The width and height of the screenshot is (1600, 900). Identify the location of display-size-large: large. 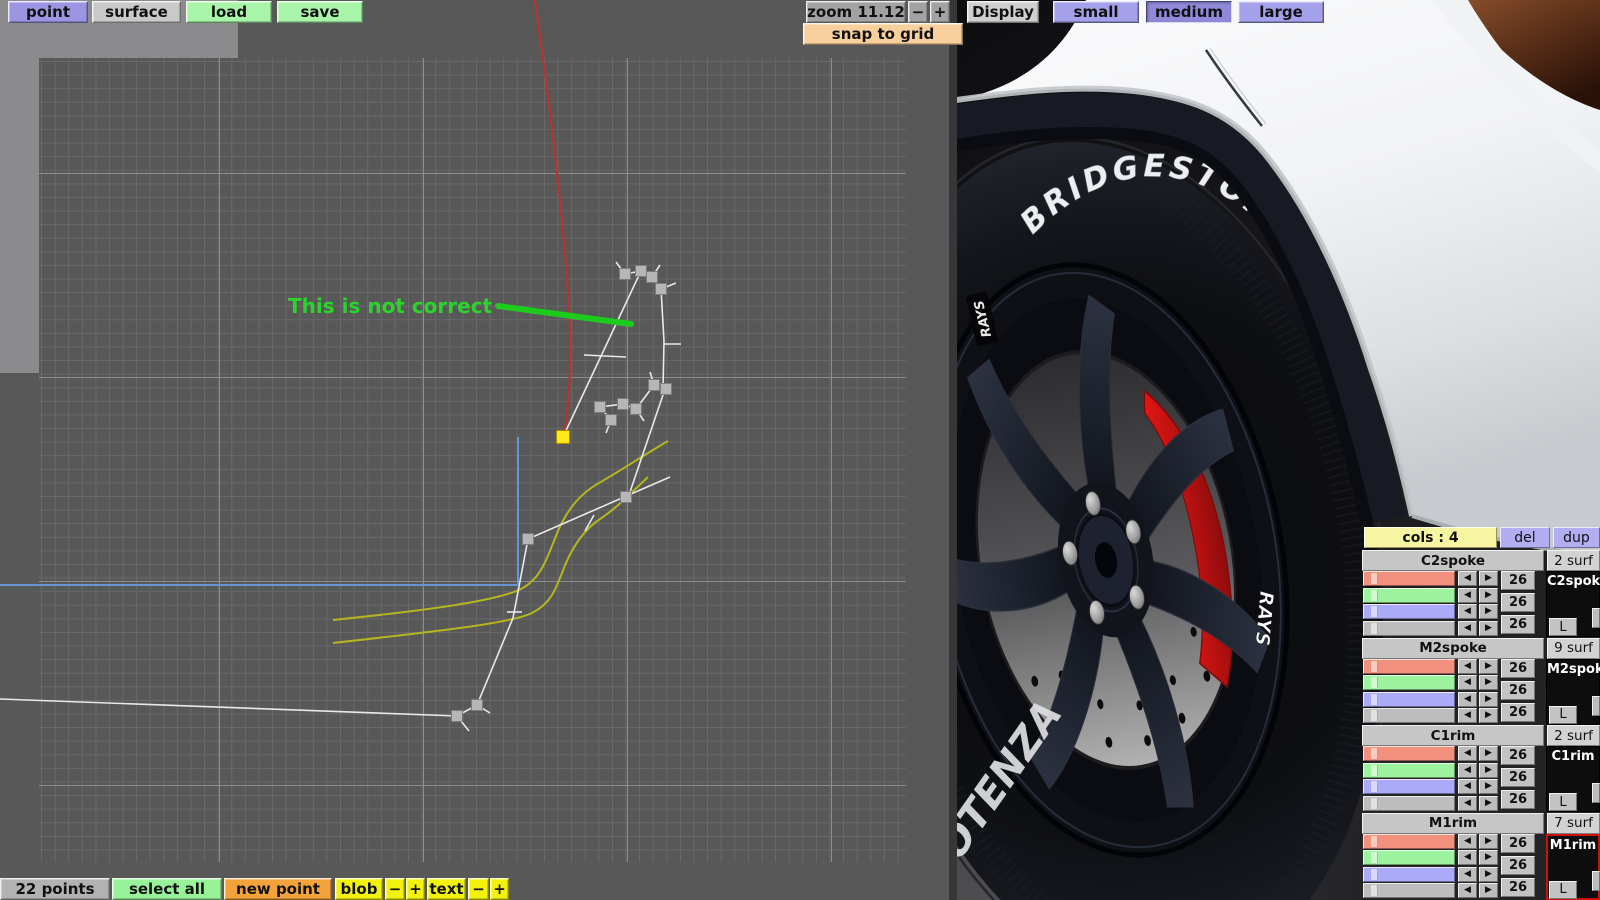
(1281, 12).